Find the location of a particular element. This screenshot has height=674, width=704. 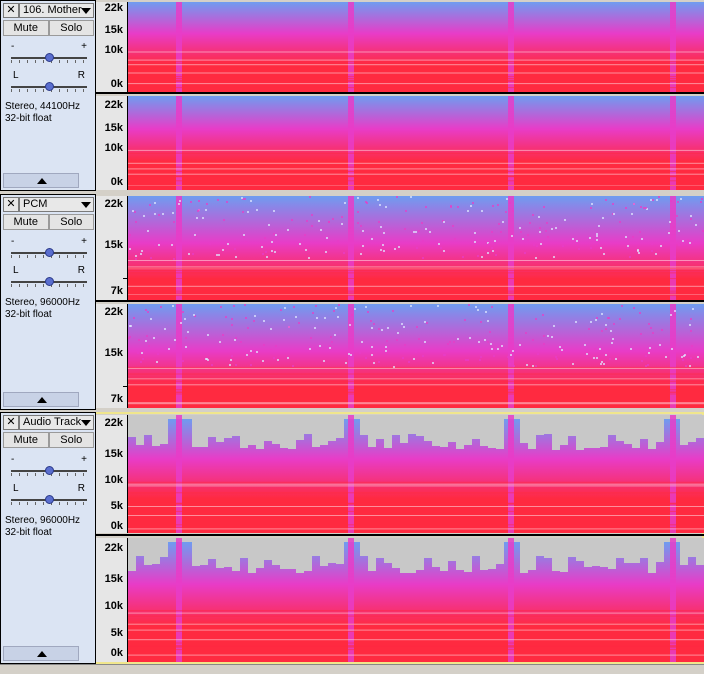

track-header: ✕ PCM is located at coordinates (48, 204).